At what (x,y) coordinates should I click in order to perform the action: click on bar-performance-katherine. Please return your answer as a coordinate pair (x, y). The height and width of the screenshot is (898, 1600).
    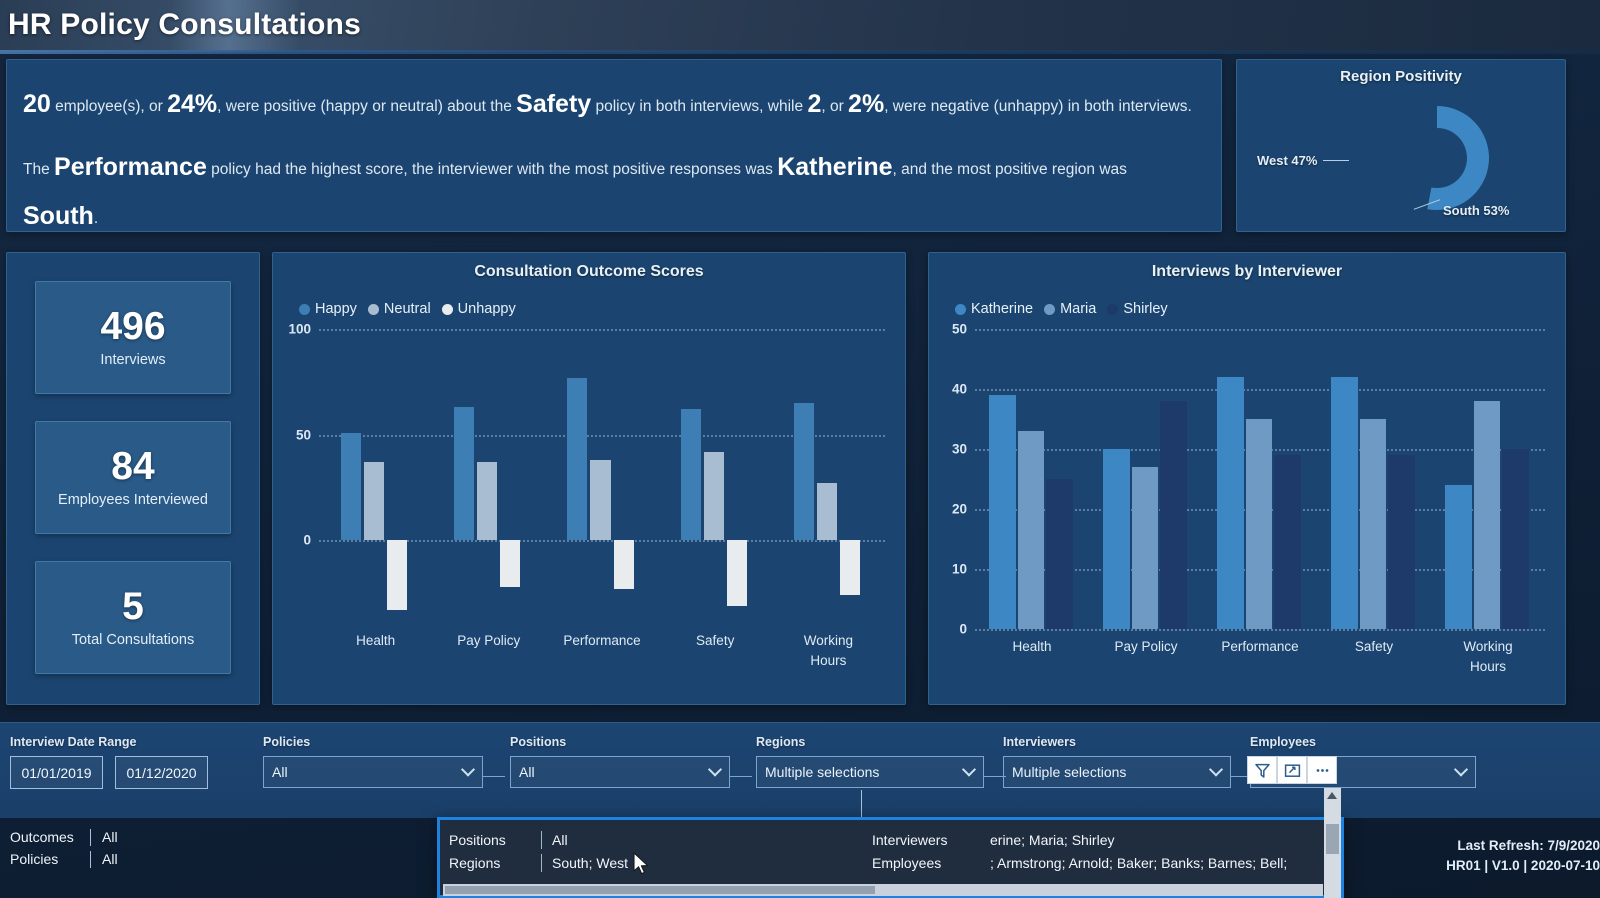
    Looking at the image, I should click on (1230, 503).